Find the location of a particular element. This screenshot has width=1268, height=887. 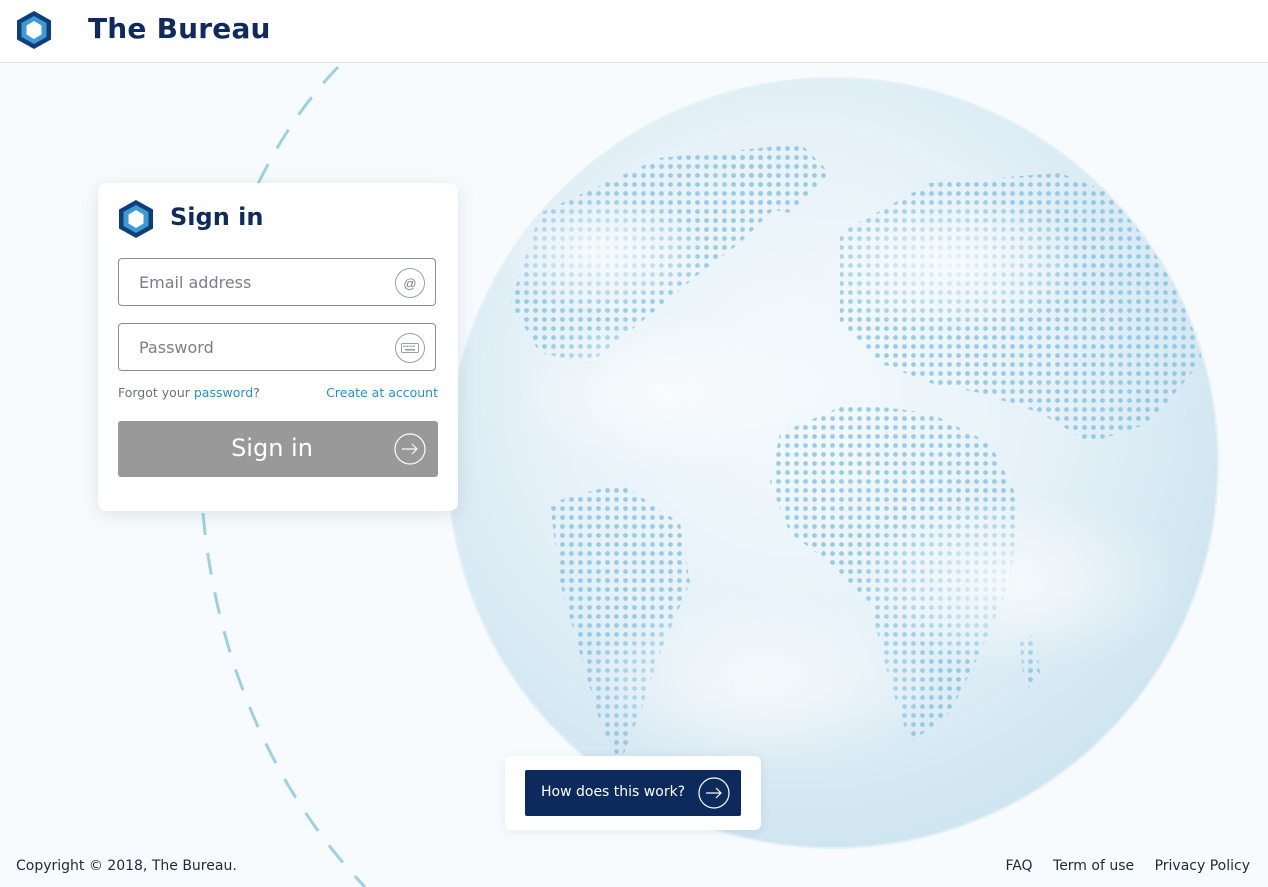

privacy-policy-link: Privacy Policy is located at coordinates (1202, 866).